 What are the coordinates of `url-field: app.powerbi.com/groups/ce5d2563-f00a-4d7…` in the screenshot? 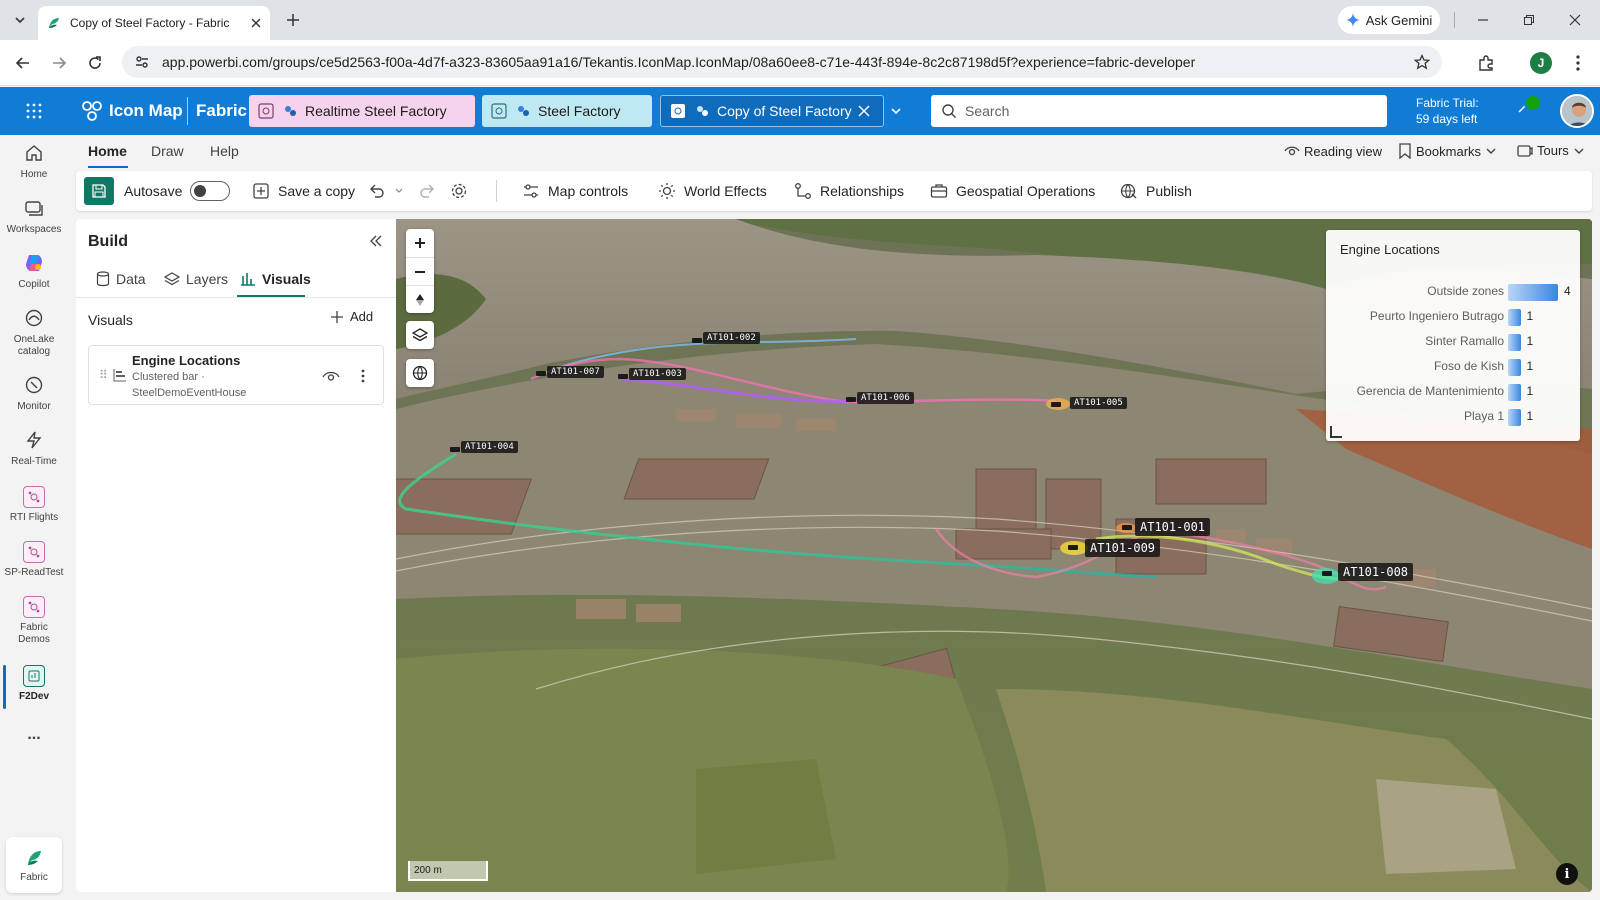 It's located at (782, 62).